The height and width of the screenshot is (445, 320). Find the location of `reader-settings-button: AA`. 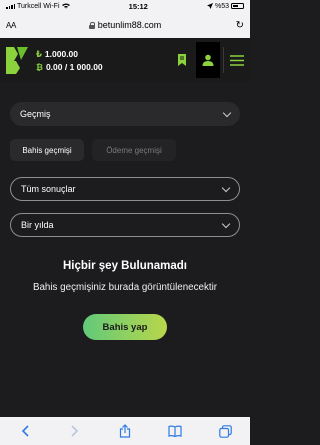

reader-settings-button: AA is located at coordinates (16, 25).